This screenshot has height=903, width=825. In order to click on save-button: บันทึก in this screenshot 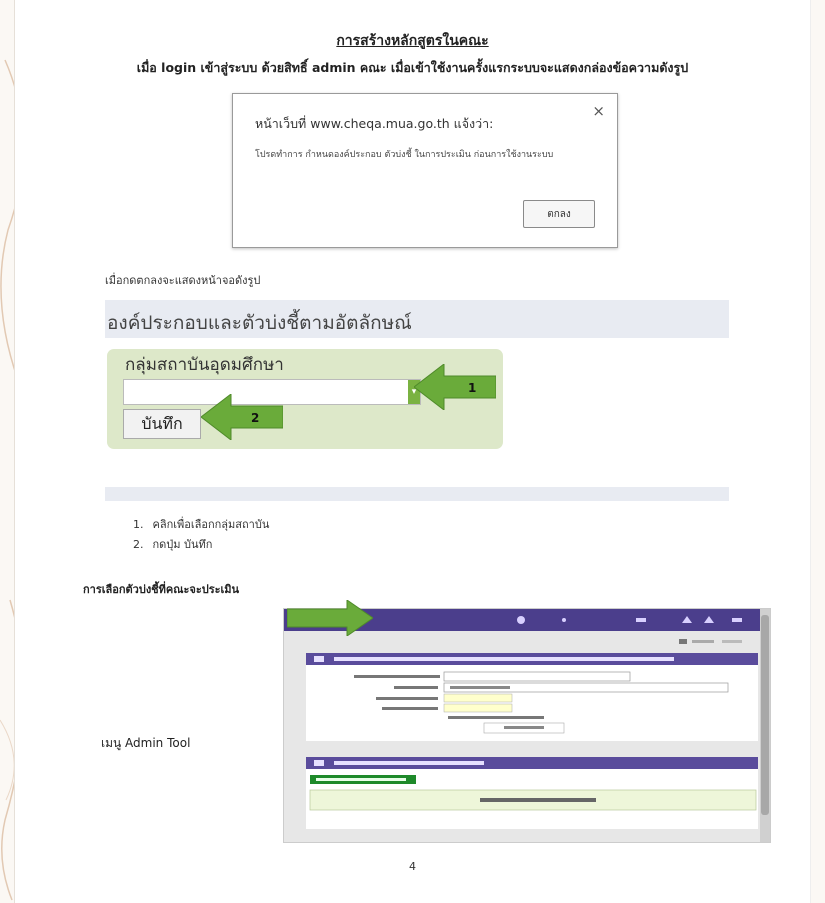, I will do `click(162, 424)`.